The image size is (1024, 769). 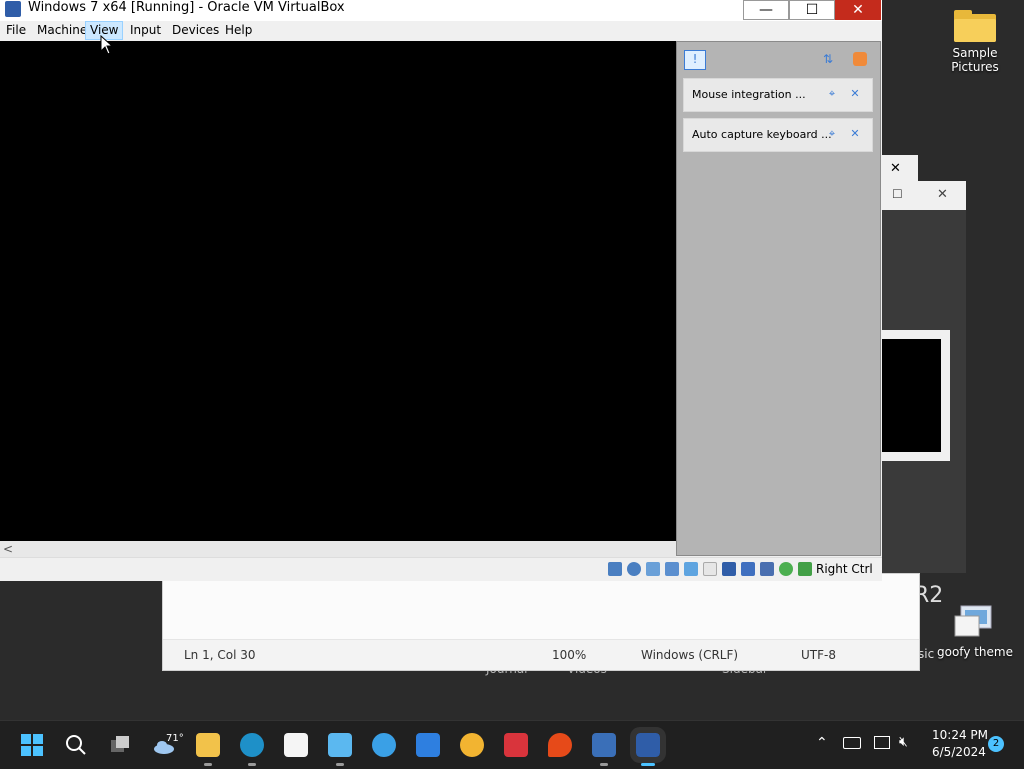 I want to click on maximize-icon: ☐, so click(x=897, y=194).